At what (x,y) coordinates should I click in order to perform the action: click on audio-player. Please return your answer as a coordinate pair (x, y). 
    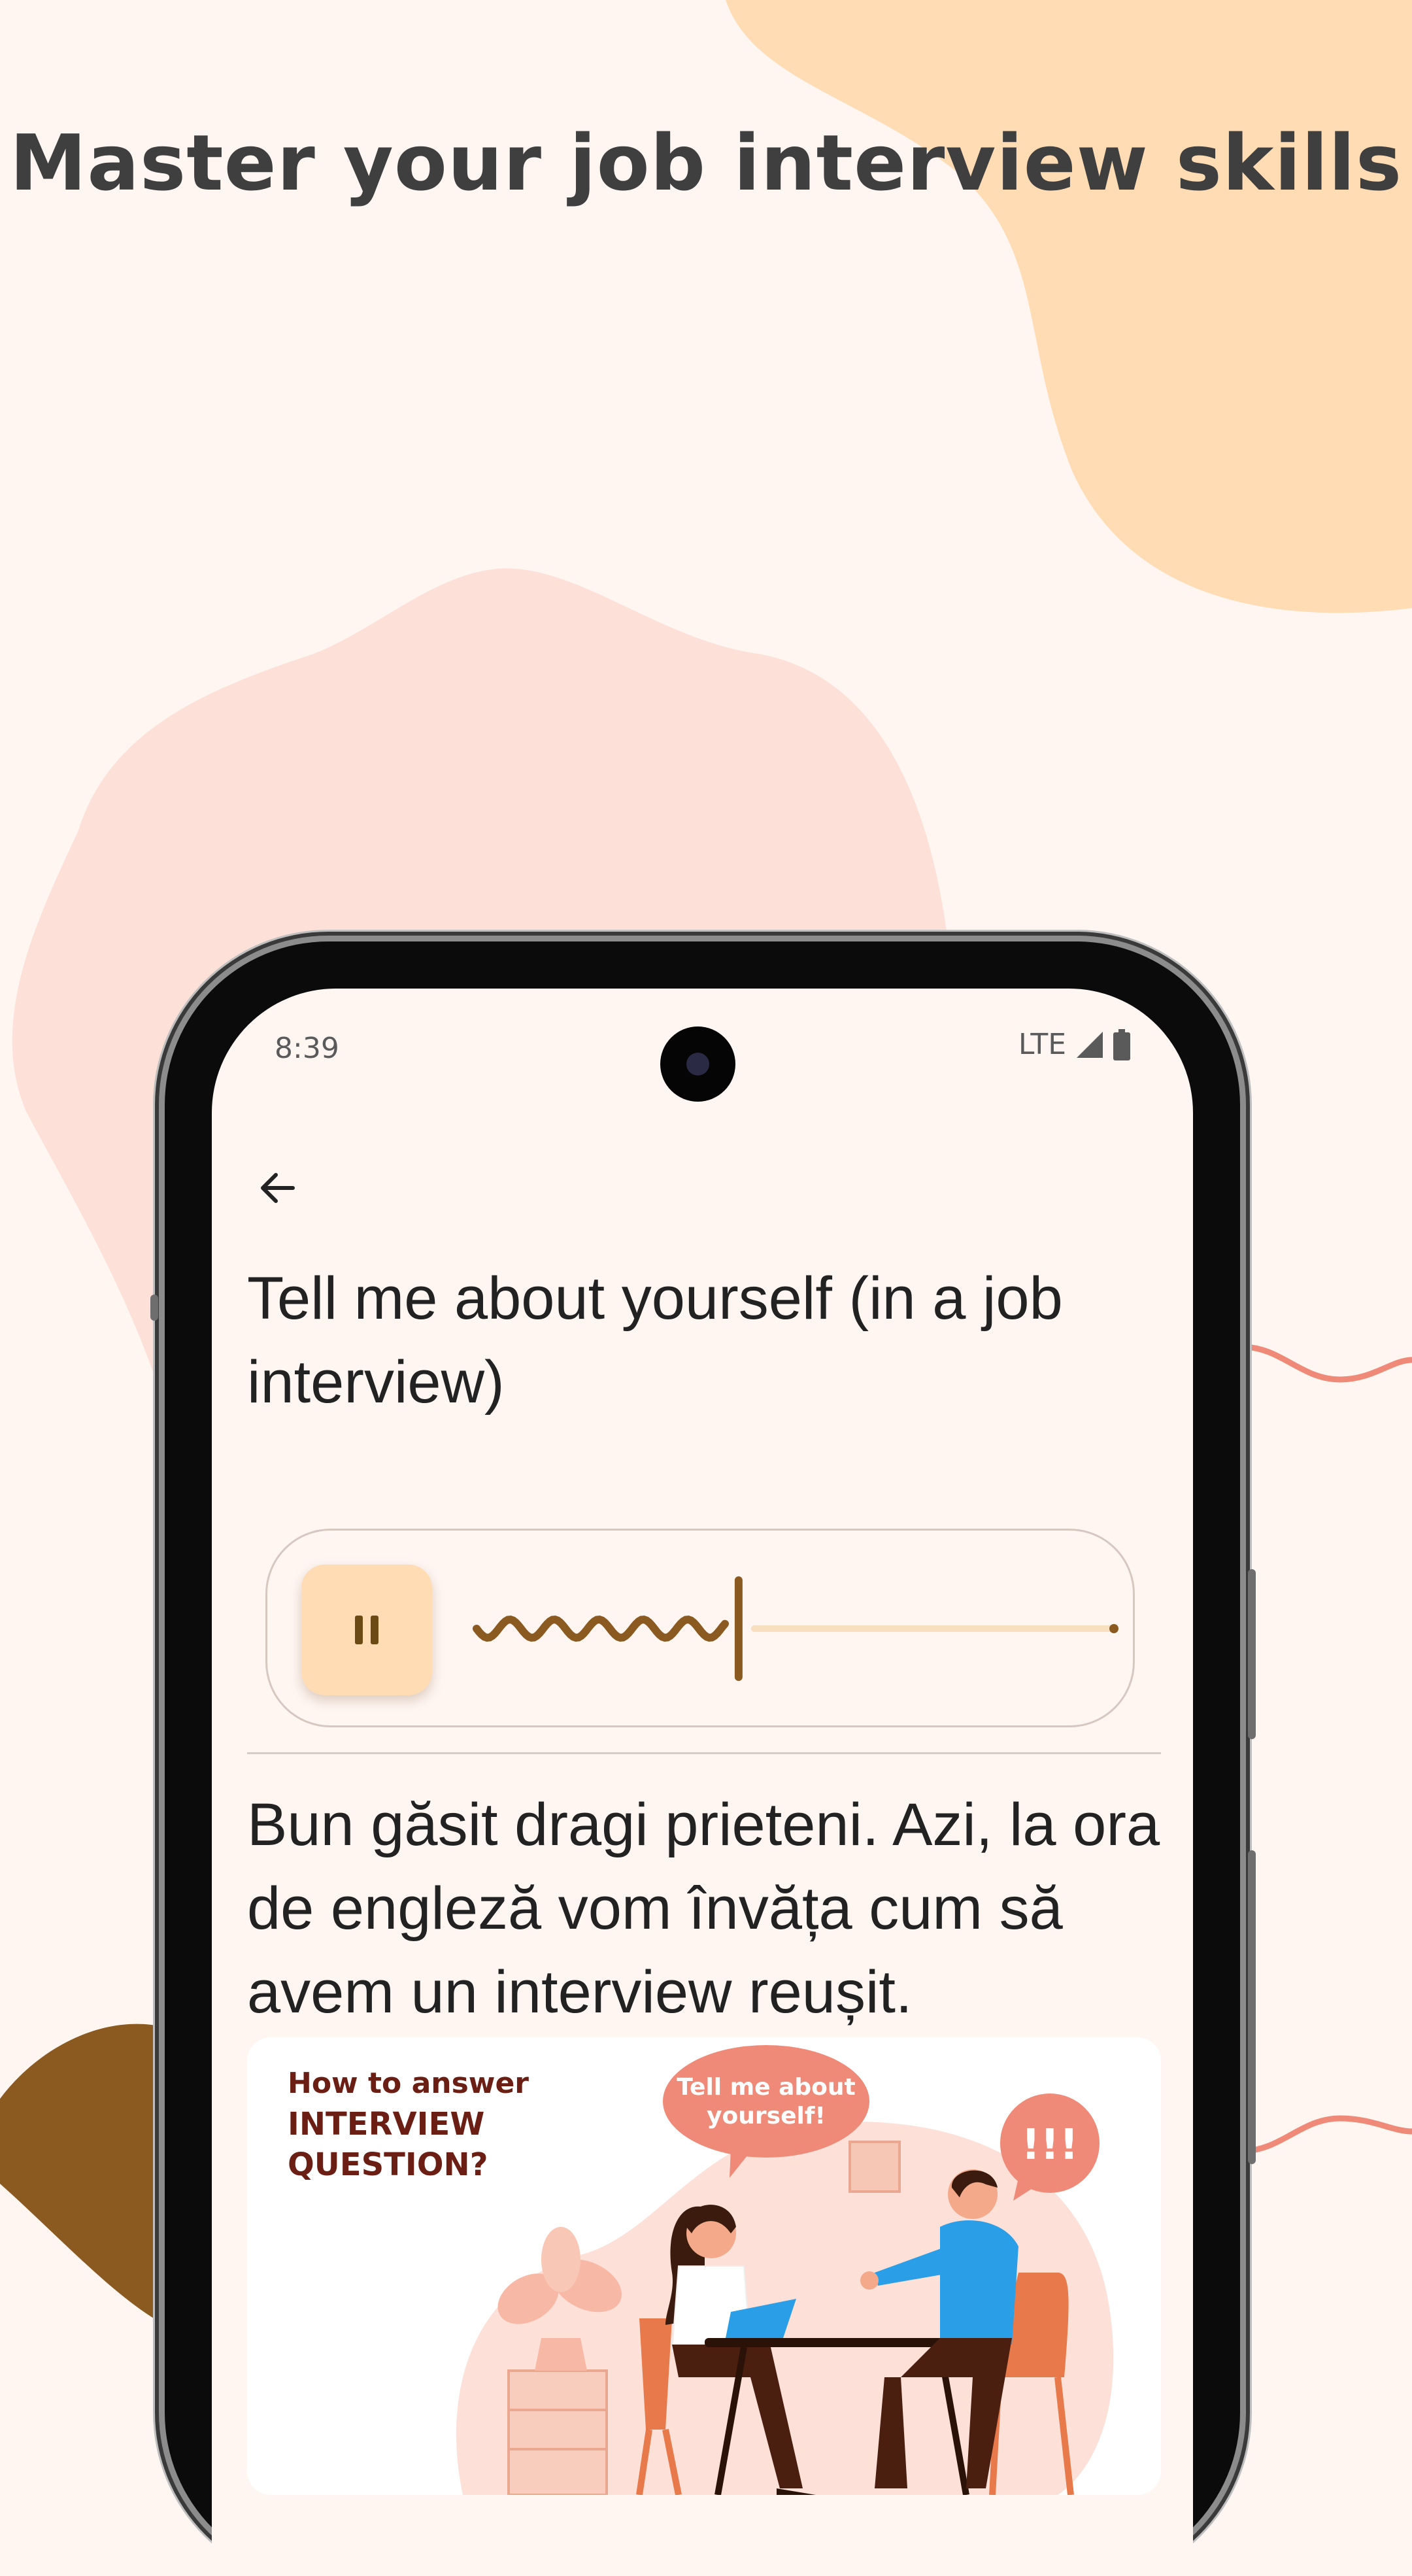
    Looking at the image, I should click on (700, 1628).